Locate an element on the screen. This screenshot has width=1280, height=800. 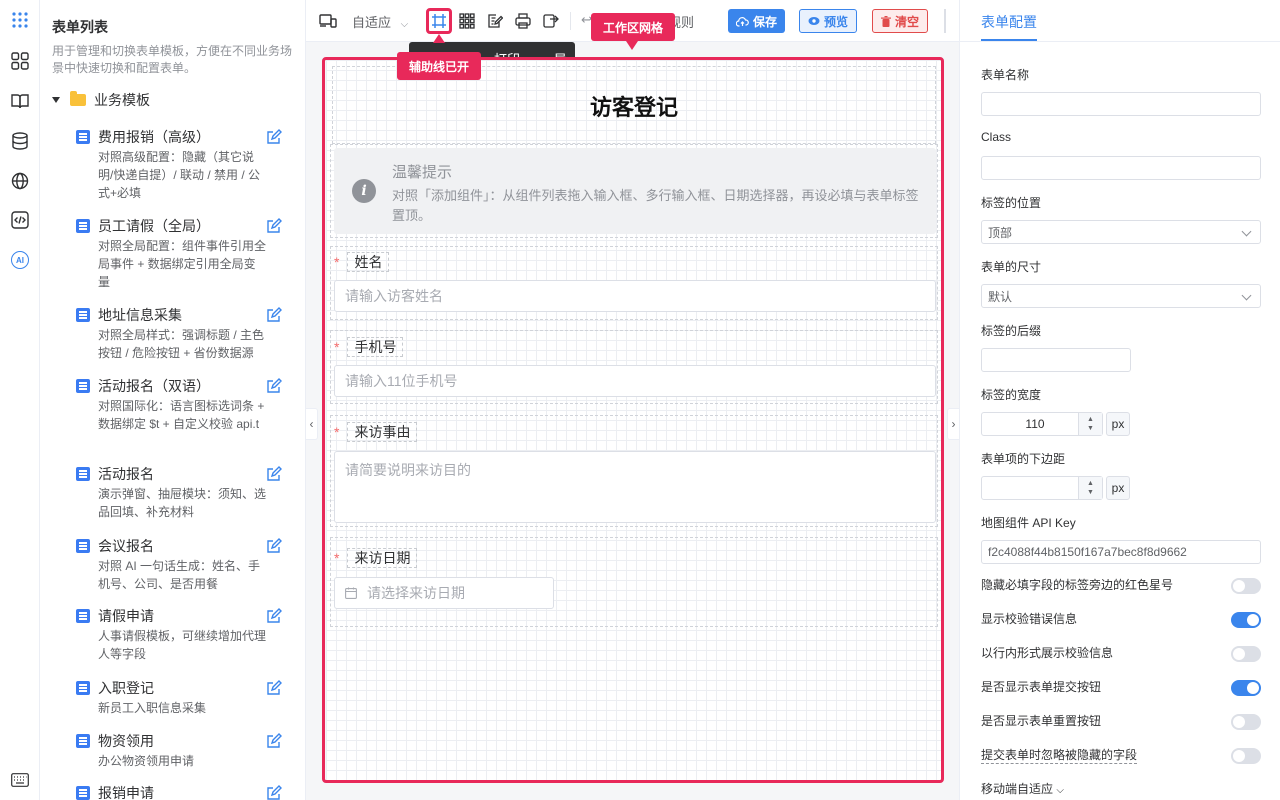
clear-button: 清空 is located at coordinates (900, 21).